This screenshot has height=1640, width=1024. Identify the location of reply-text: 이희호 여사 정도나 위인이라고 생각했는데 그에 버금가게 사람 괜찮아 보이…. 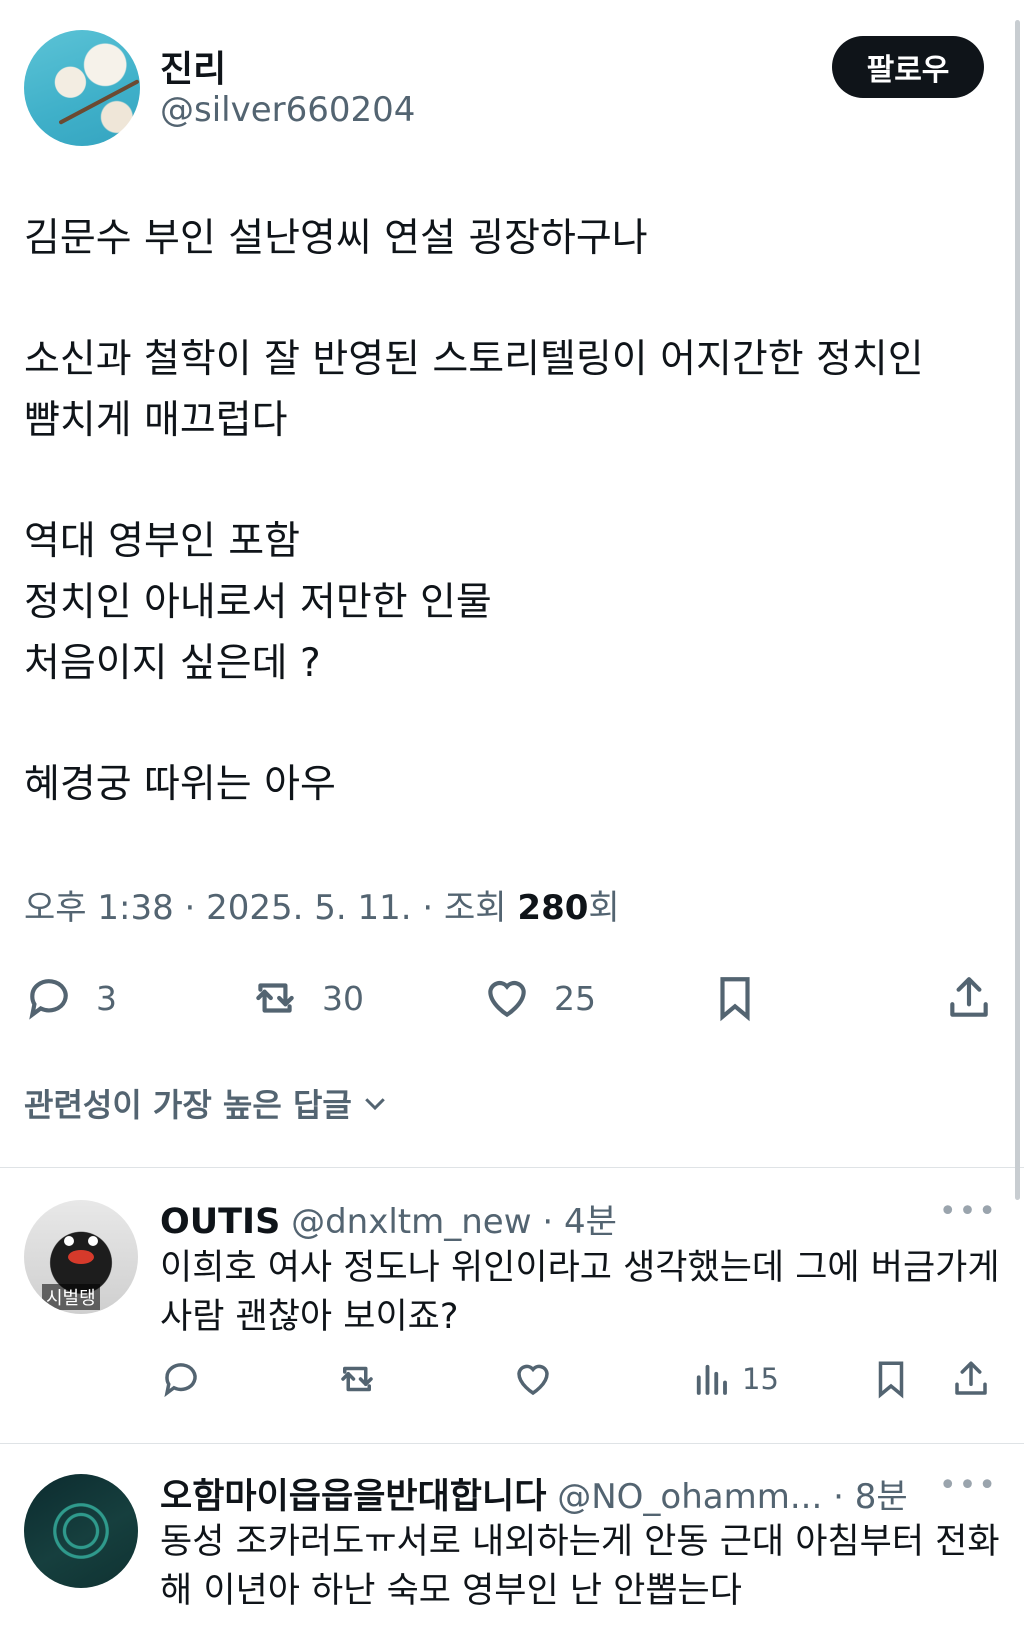
(580, 1292).